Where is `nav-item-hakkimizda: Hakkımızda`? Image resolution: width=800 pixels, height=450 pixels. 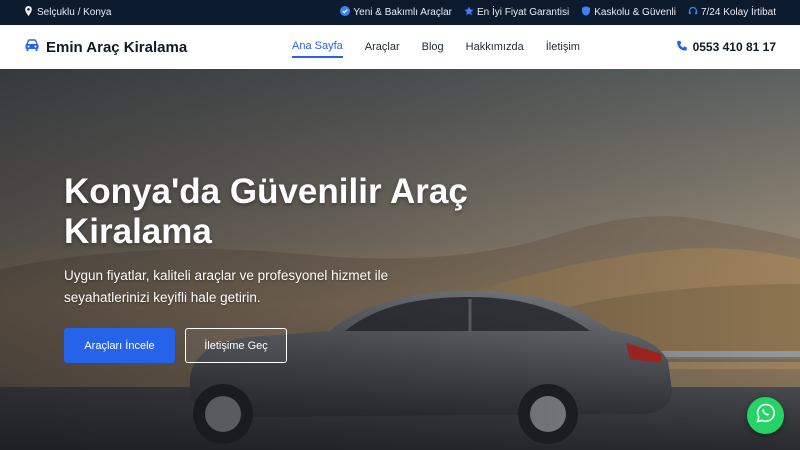 nav-item-hakkimizda: Hakkımızda is located at coordinates (495, 47).